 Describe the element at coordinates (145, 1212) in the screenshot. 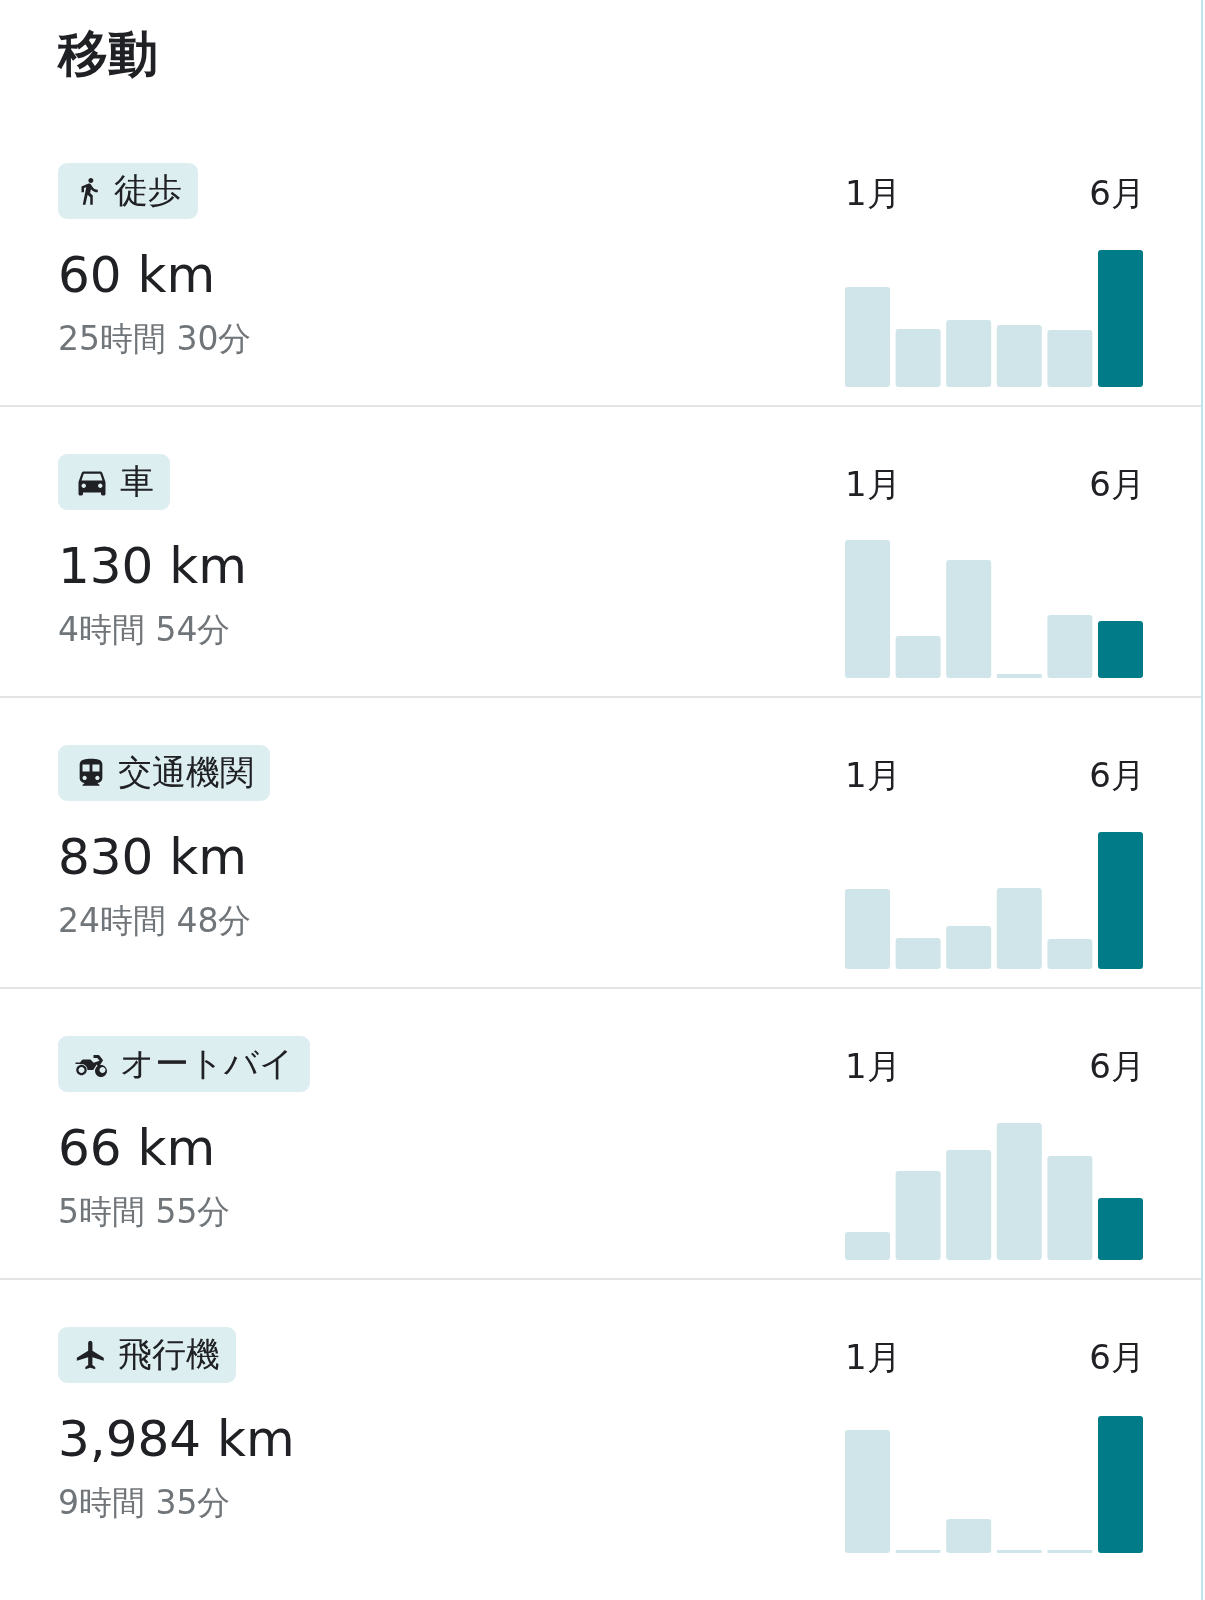

I see `duration-value: 5時間 55分` at that location.